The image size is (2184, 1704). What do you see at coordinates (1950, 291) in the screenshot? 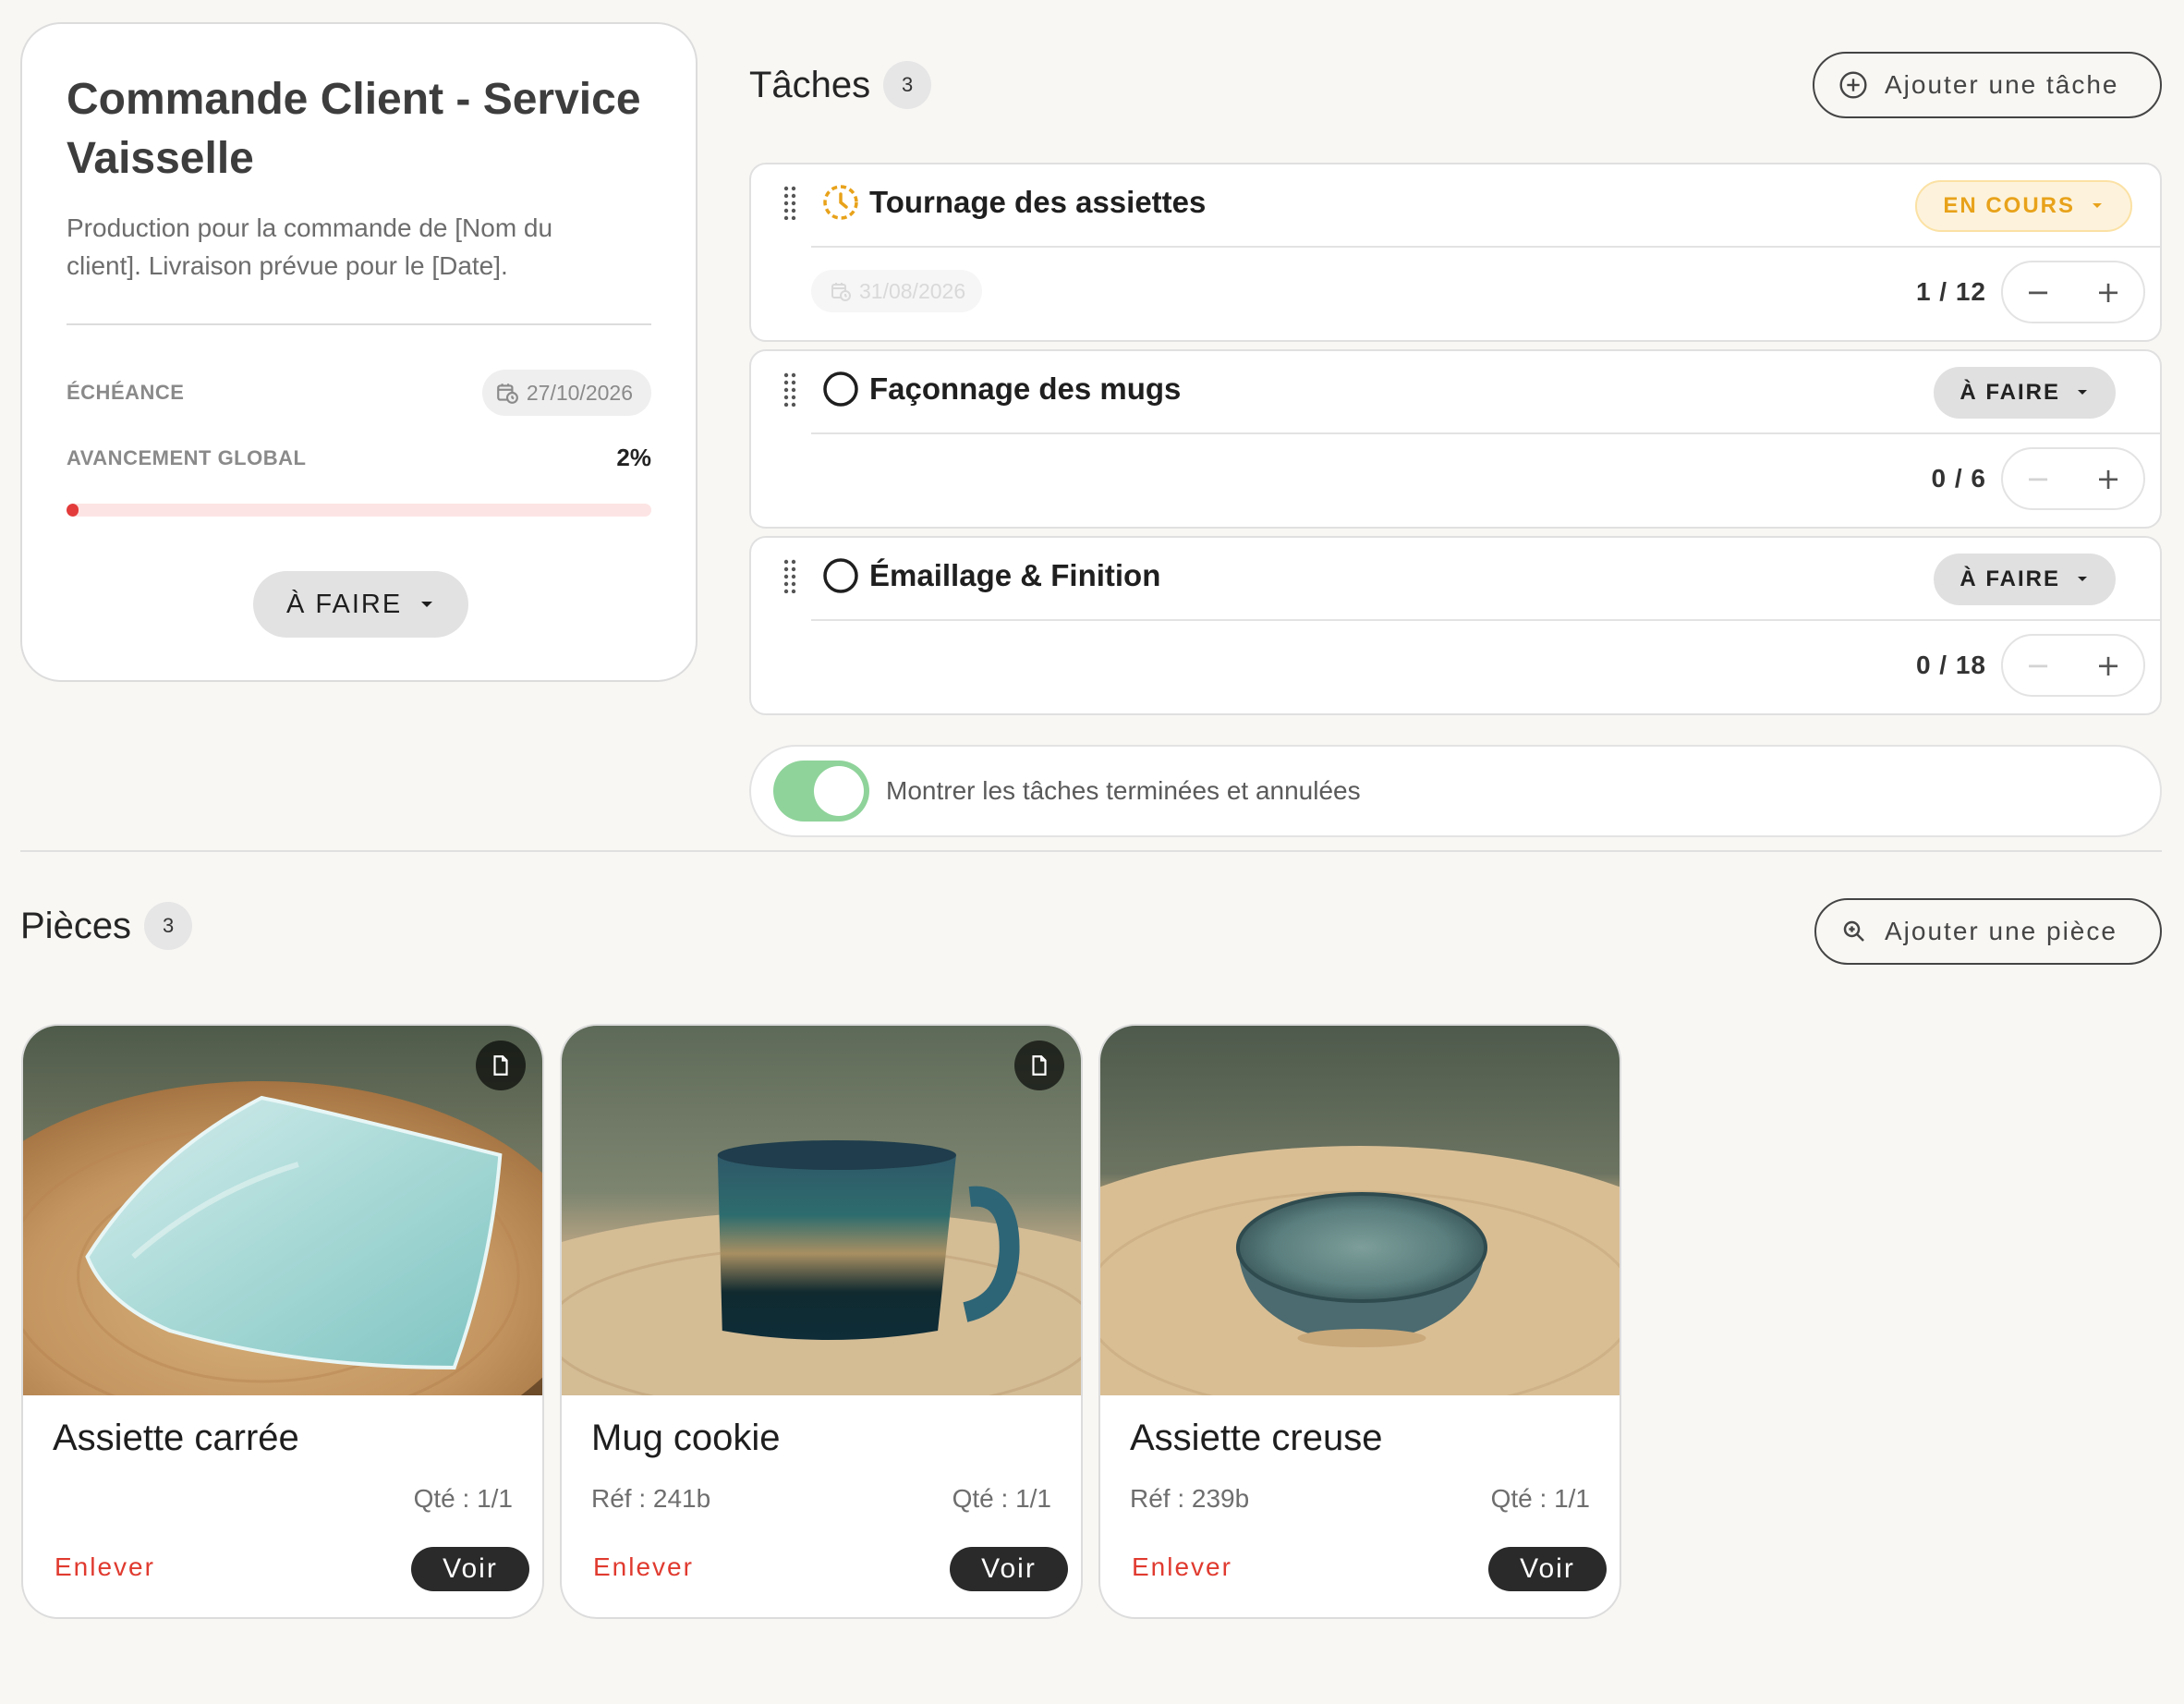
I see `task-counter: 1 / 12` at bounding box center [1950, 291].